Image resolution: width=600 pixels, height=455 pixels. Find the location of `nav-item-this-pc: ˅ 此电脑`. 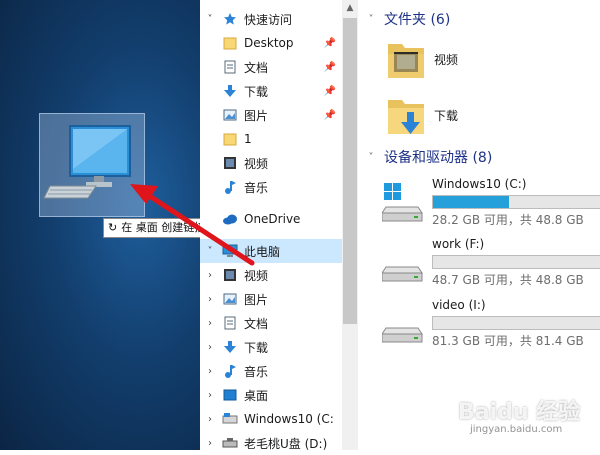

nav-item-this-pc: ˅ 此电脑 is located at coordinates (271, 251).